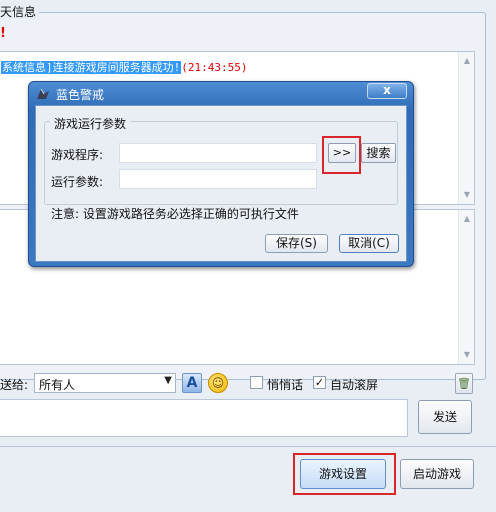 The image size is (496, 512). What do you see at coordinates (43, 94) in the screenshot?
I see `app-icon` at bounding box center [43, 94].